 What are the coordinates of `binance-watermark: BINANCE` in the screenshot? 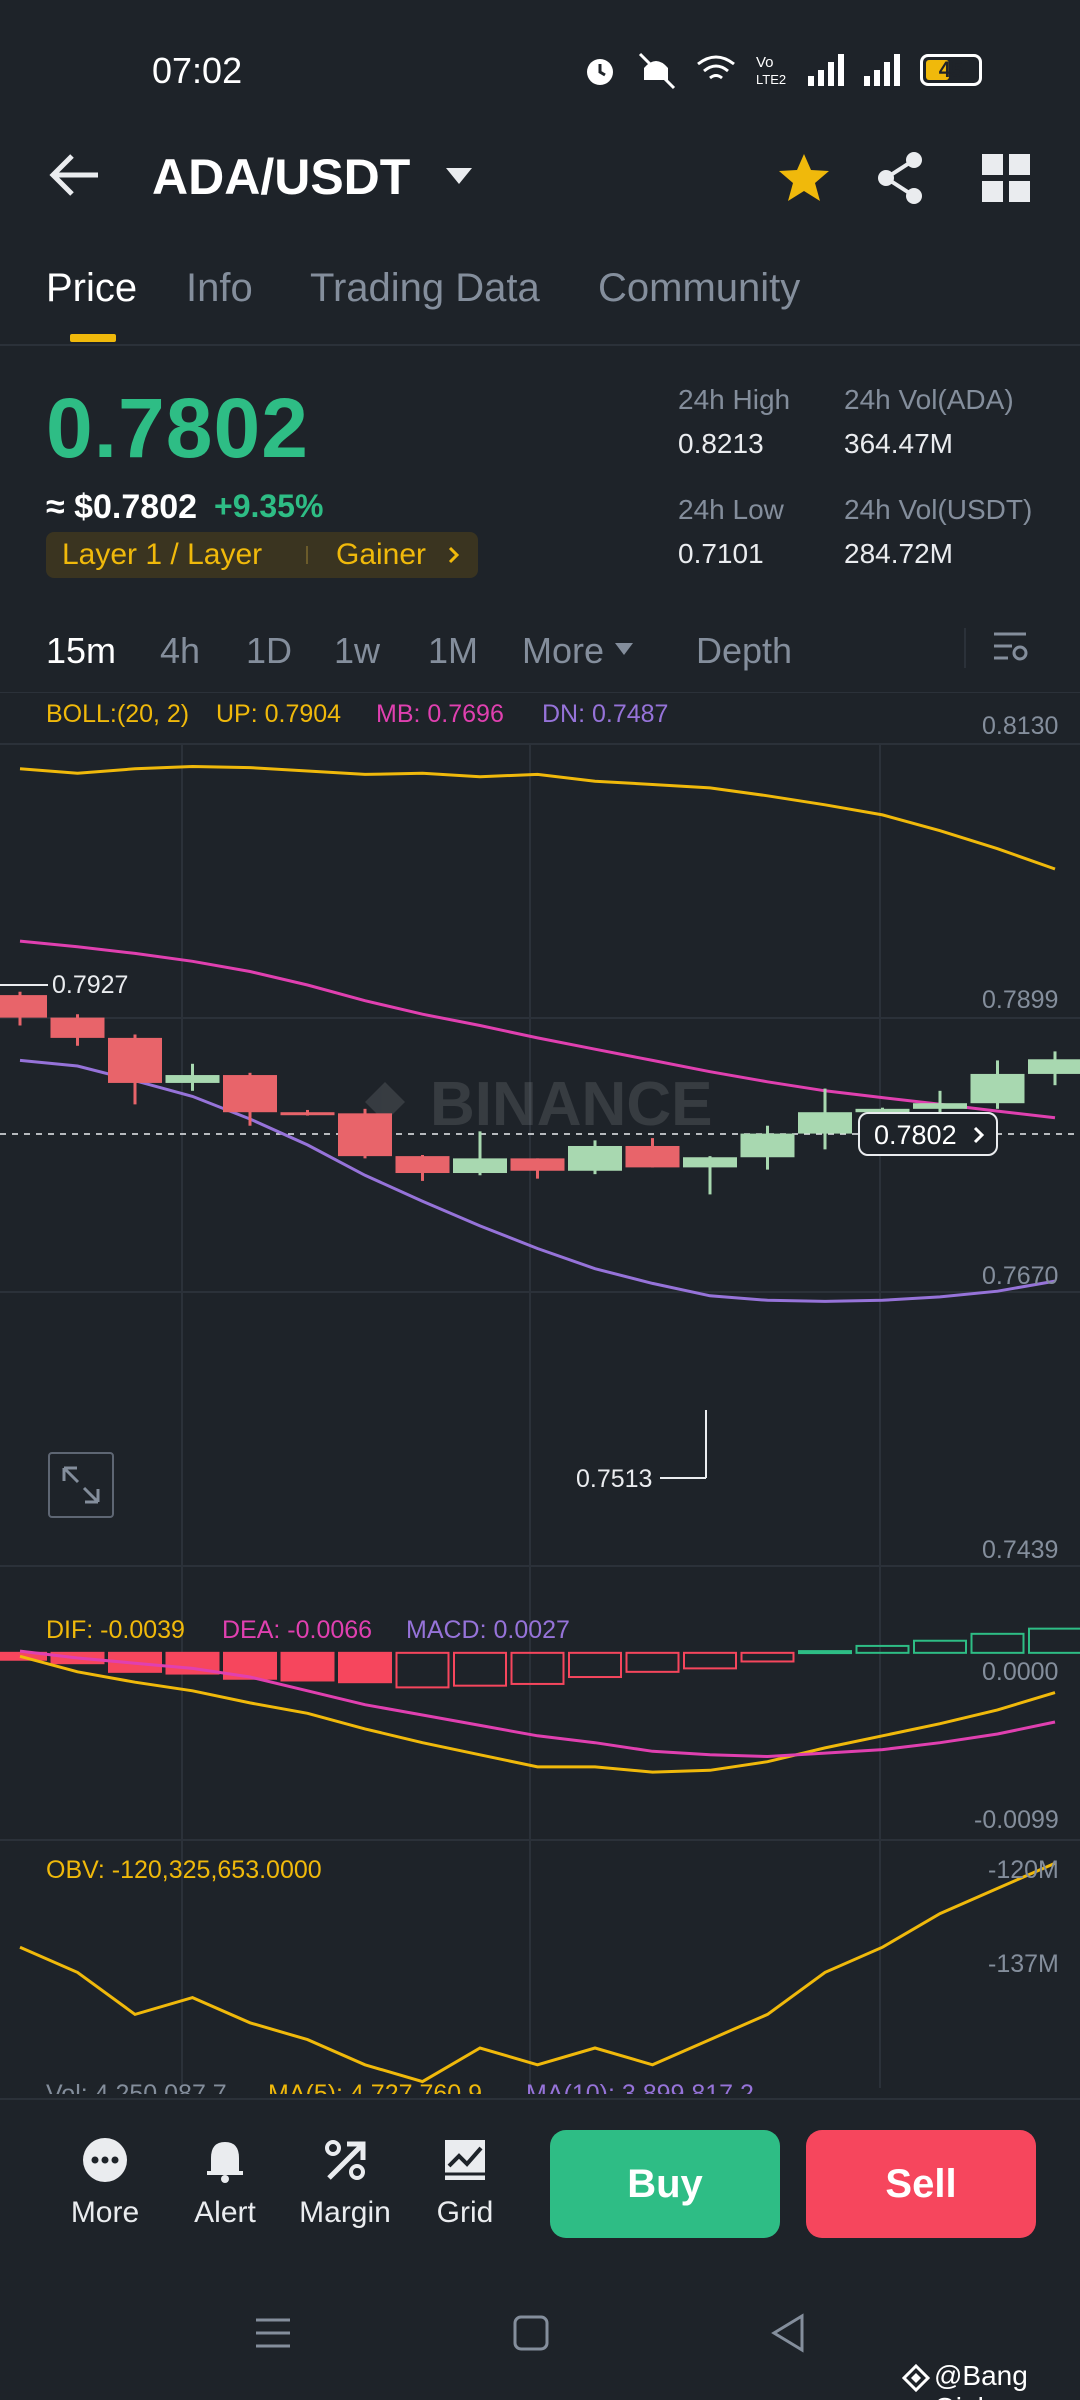 It's located at (538, 1104).